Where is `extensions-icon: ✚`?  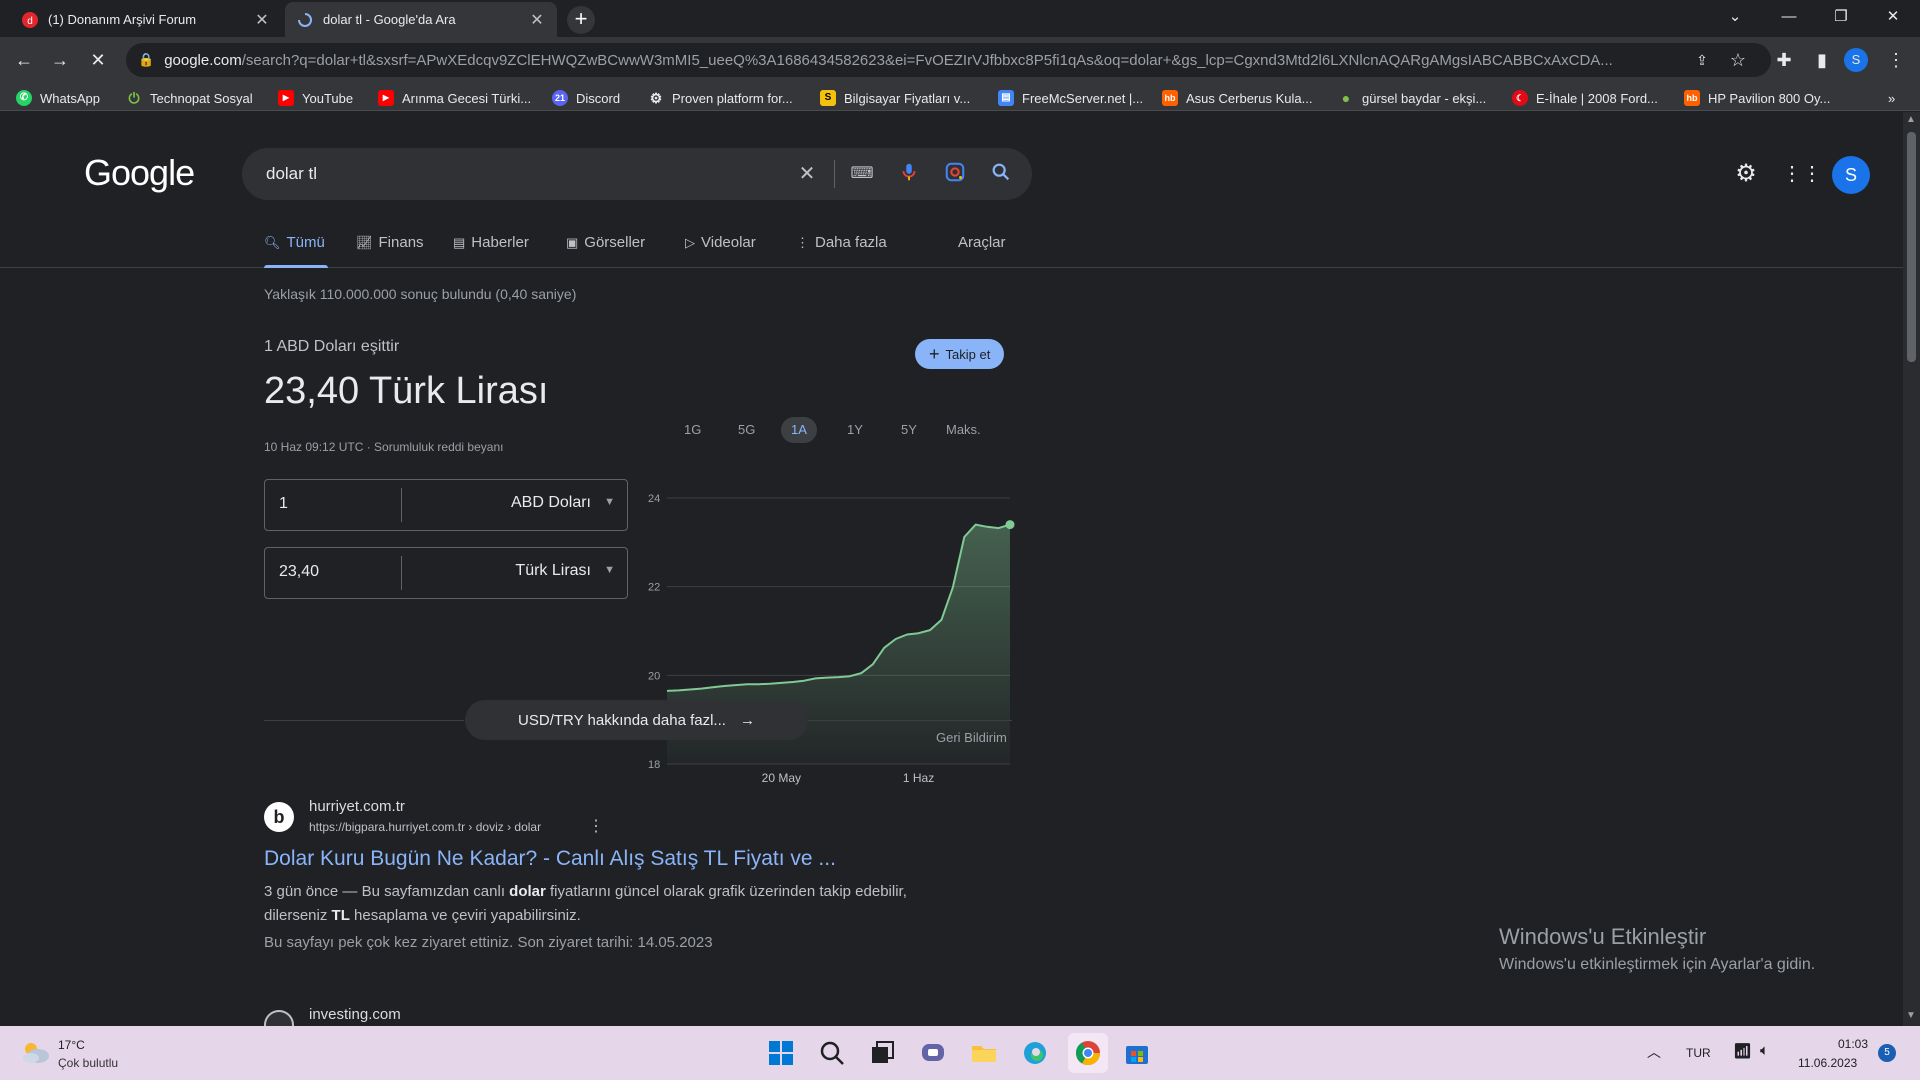
extensions-icon: ✚ is located at coordinates (1784, 60).